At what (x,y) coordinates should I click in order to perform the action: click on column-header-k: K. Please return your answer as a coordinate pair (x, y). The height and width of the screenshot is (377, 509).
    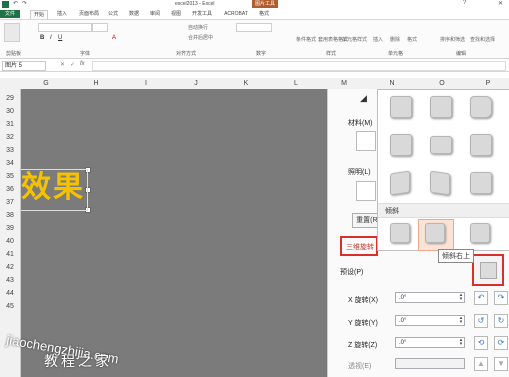
    Looking at the image, I should click on (246, 83).